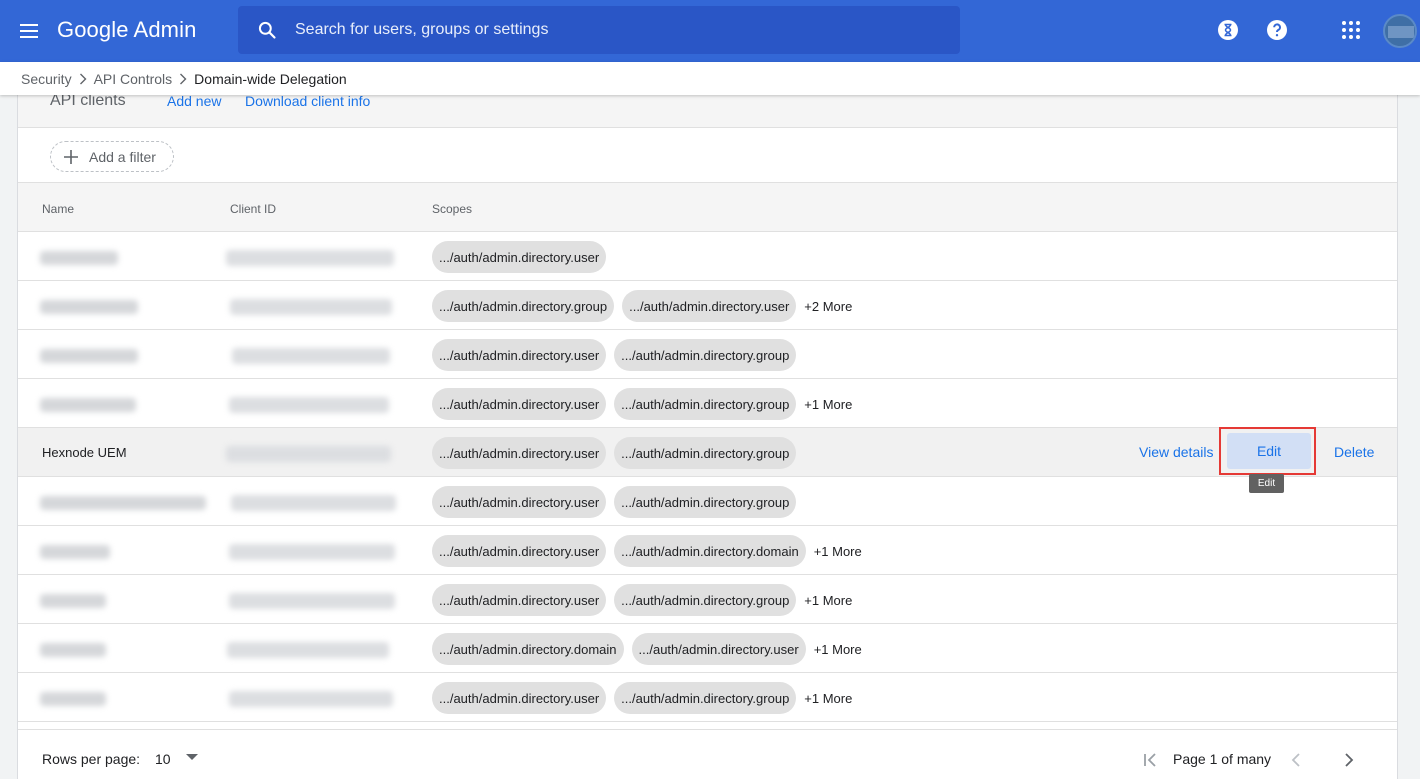 This screenshot has height=779, width=1420. What do you see at coordinates (194, 101) in the screenshot?
I see `add-new-link: Add new` at bounding box center [194, 101].